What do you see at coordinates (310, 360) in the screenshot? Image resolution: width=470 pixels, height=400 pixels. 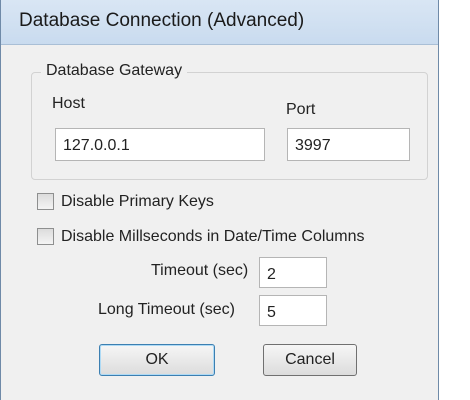 I see `cancel-button: Cancel` at bounding box center [310, 360].